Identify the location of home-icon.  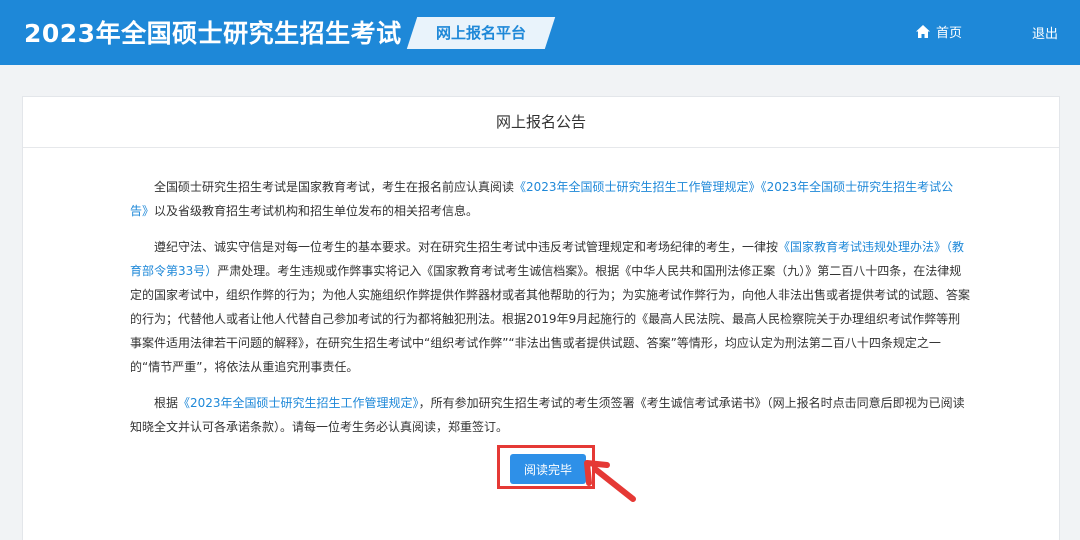
(923, 31).